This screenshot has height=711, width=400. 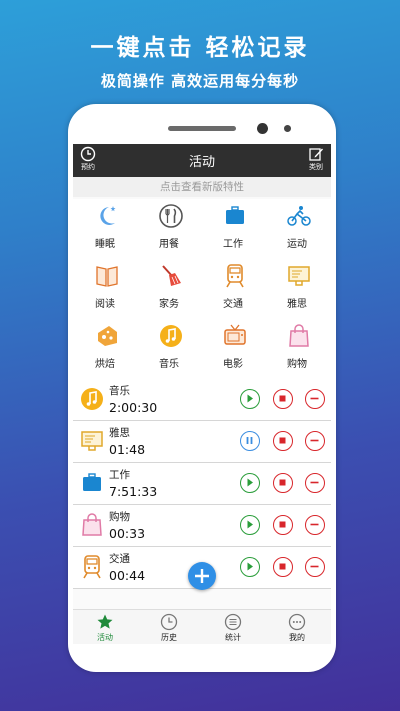 I want to click on pause-icon, so click(x=249, y=440).